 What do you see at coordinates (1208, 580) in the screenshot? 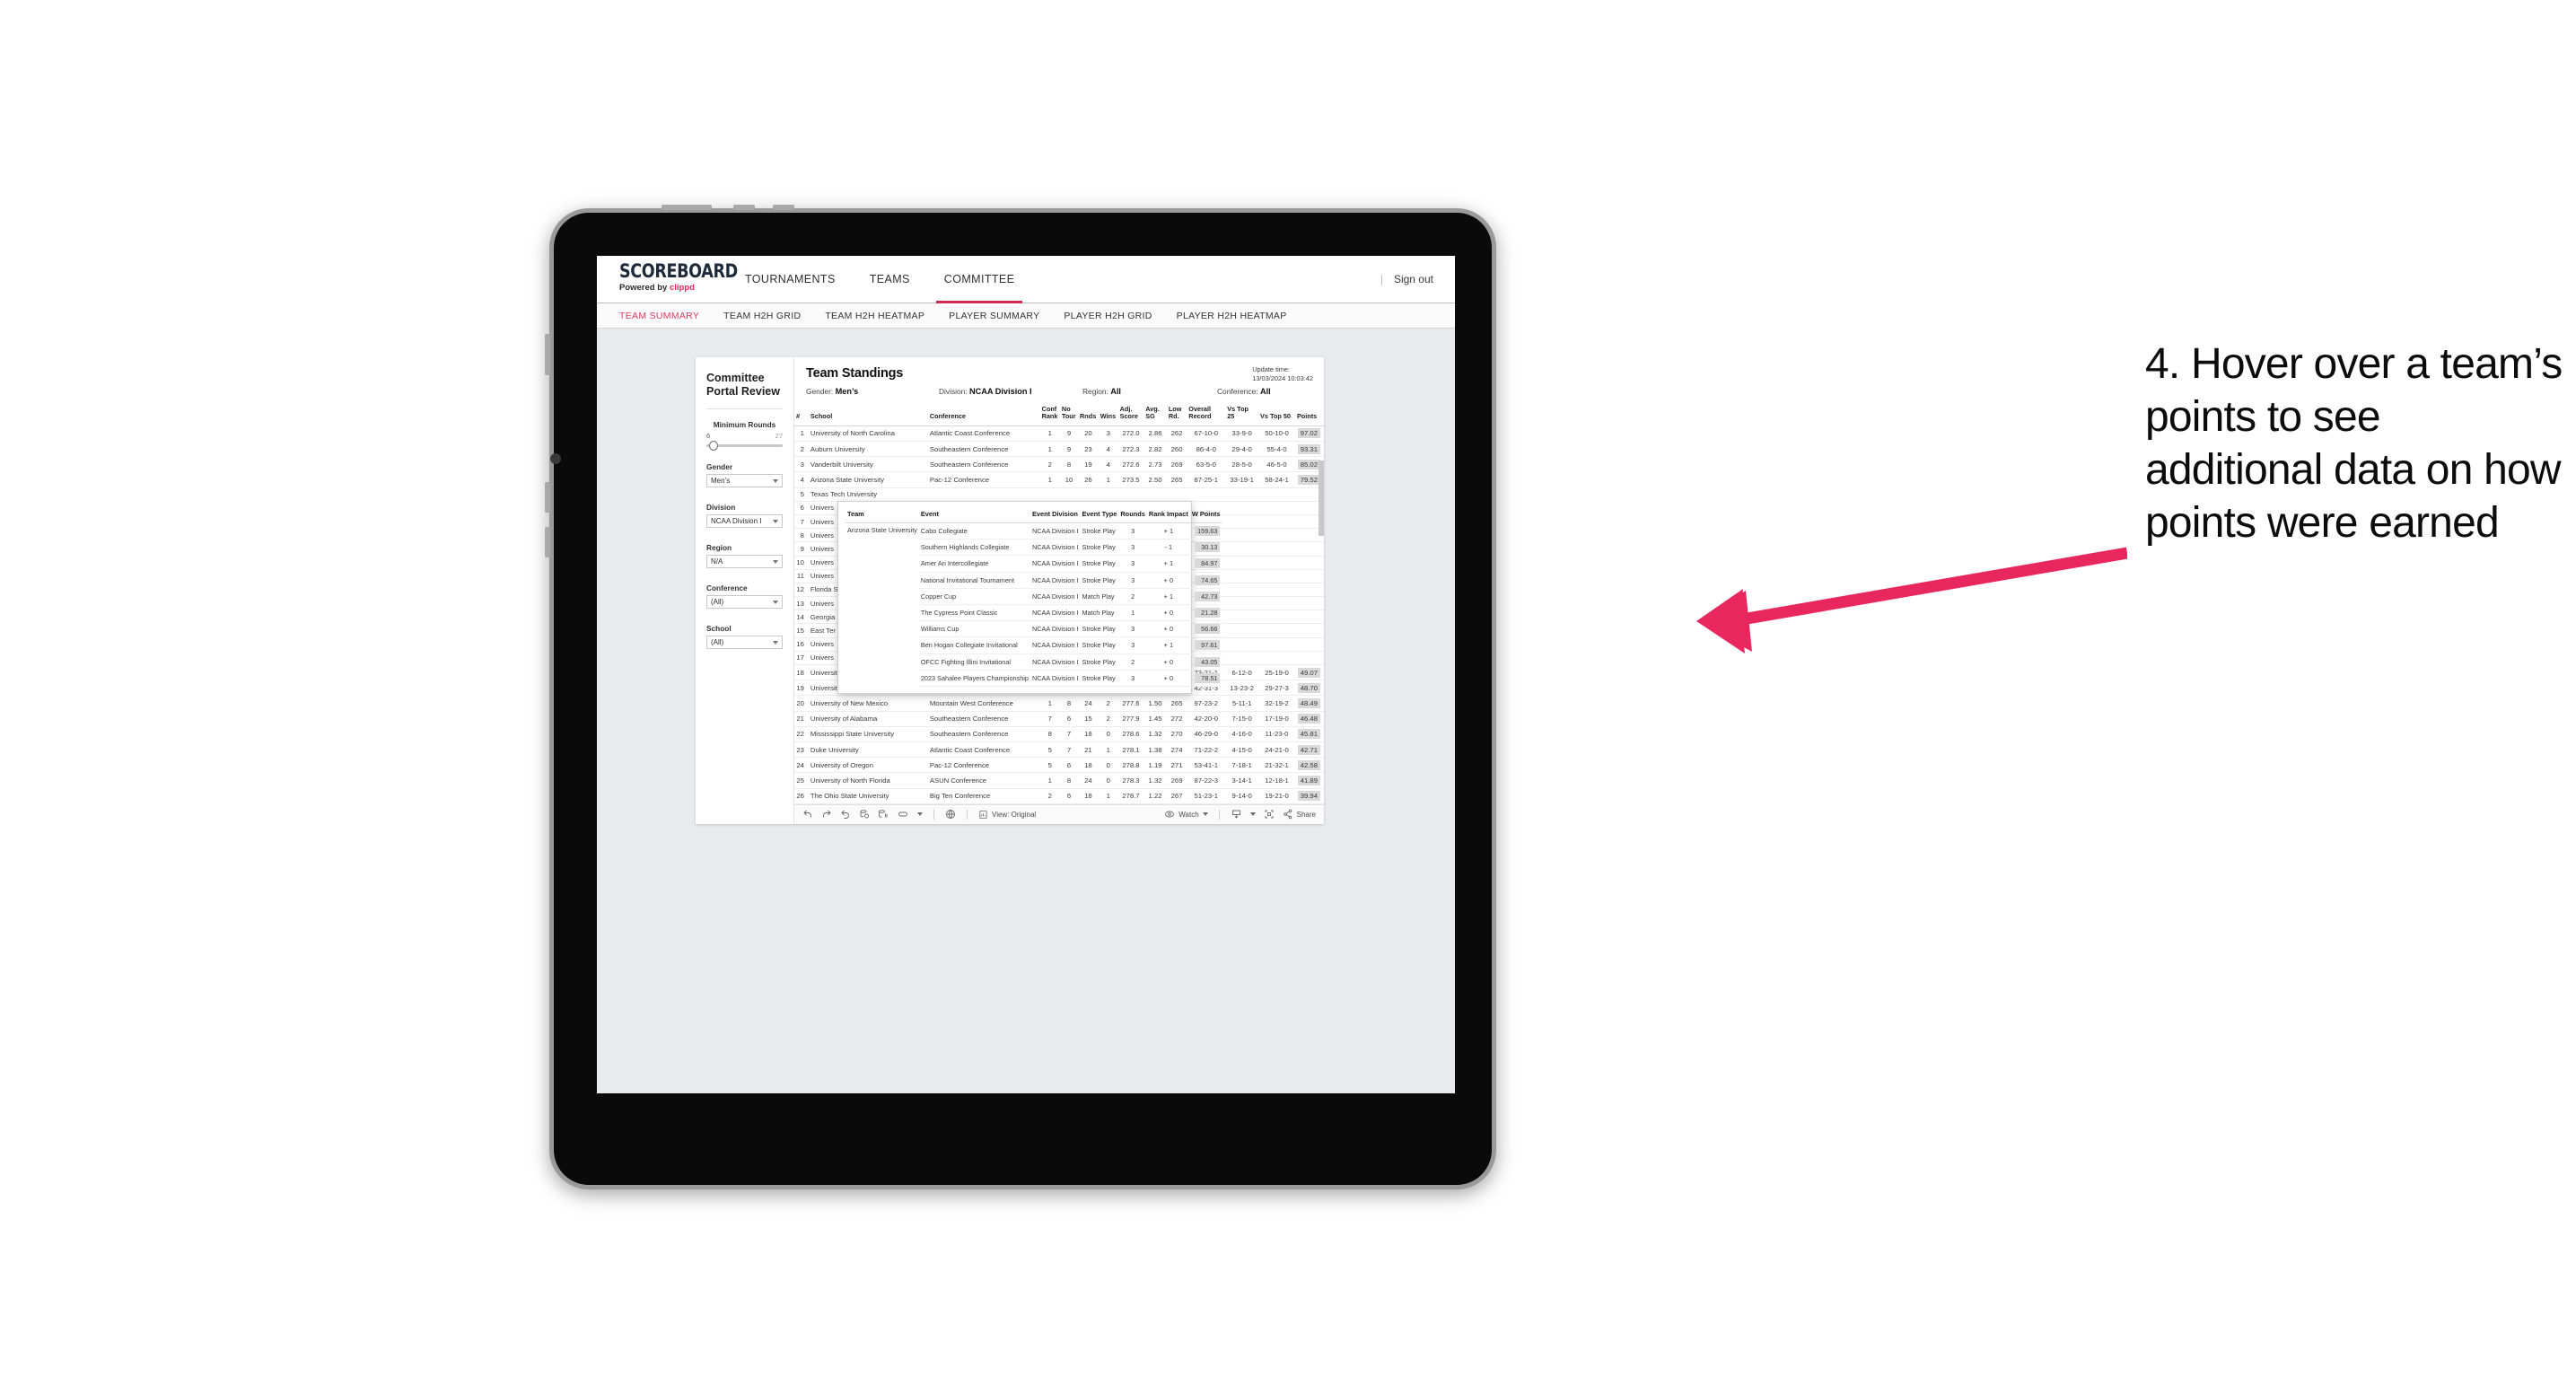
I see `tooltip-w-points-value: 74.65` at bounding box center [1208, 580].